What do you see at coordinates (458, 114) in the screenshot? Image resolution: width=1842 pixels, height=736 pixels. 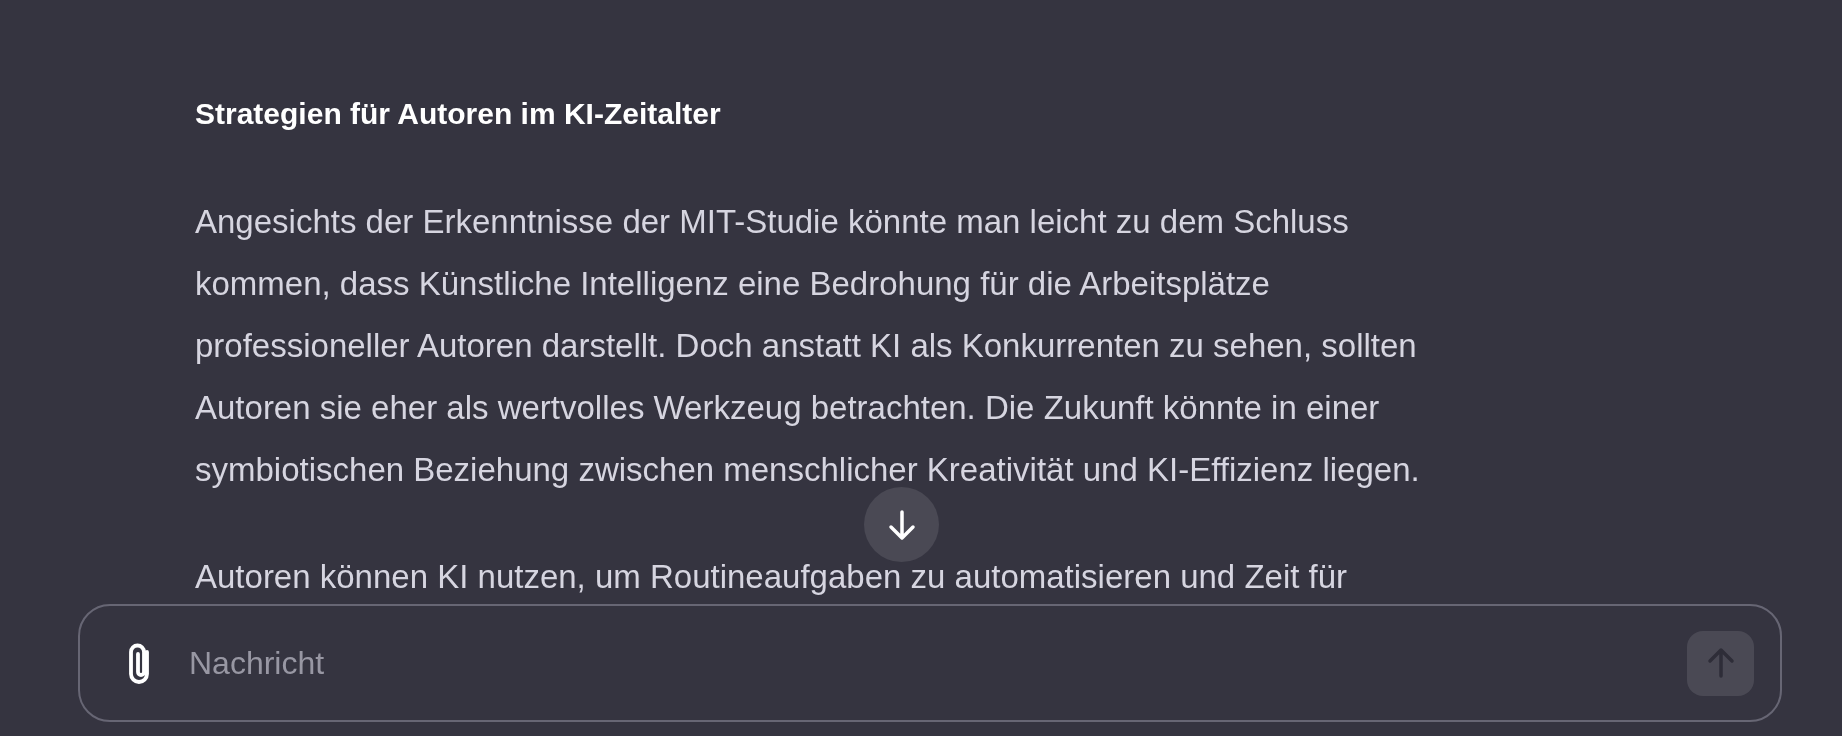 I see `message-heading: Strategien für Autoren im KI-Zeitalter` at bounding box center [458, 114].